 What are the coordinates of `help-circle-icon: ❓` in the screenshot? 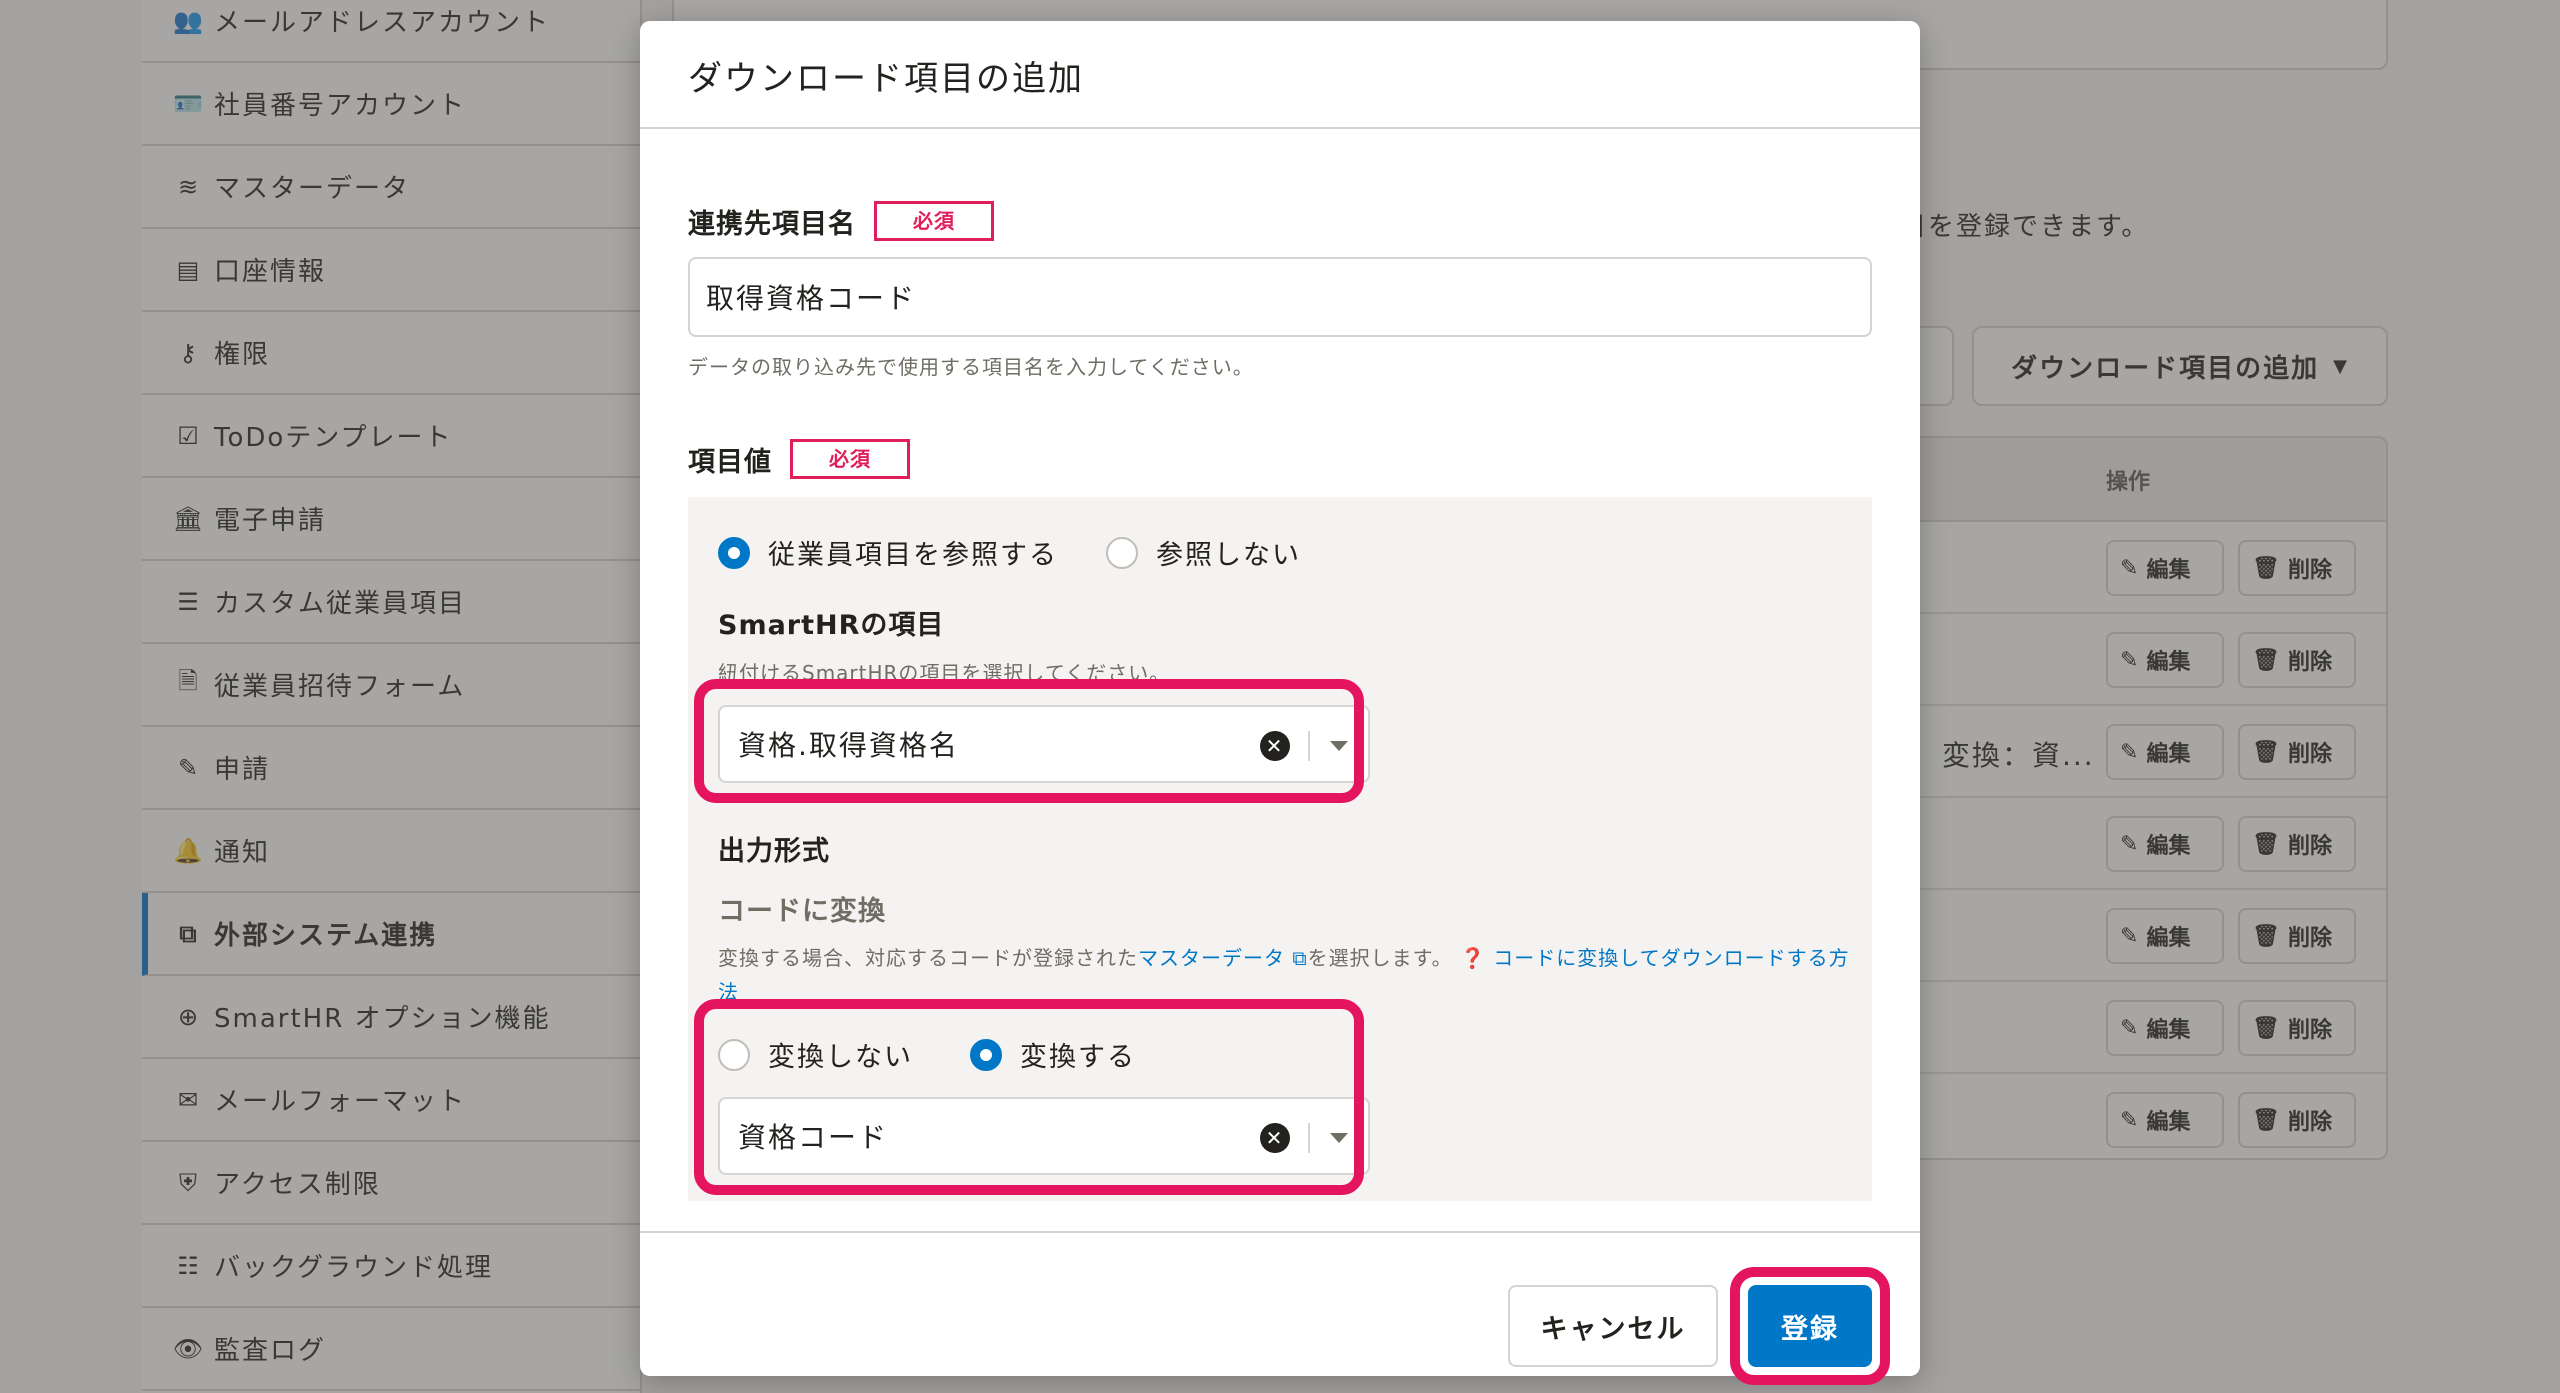 It's located at (1473, 958).